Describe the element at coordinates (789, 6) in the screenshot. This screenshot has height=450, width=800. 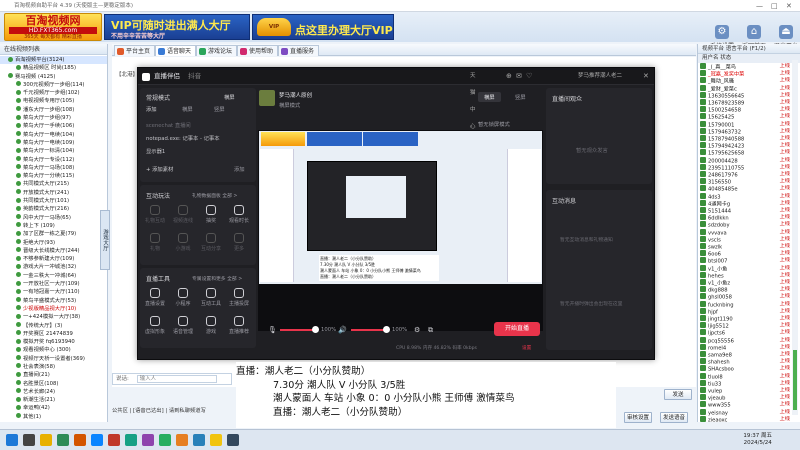
I see `close-button: ✕` at that location.